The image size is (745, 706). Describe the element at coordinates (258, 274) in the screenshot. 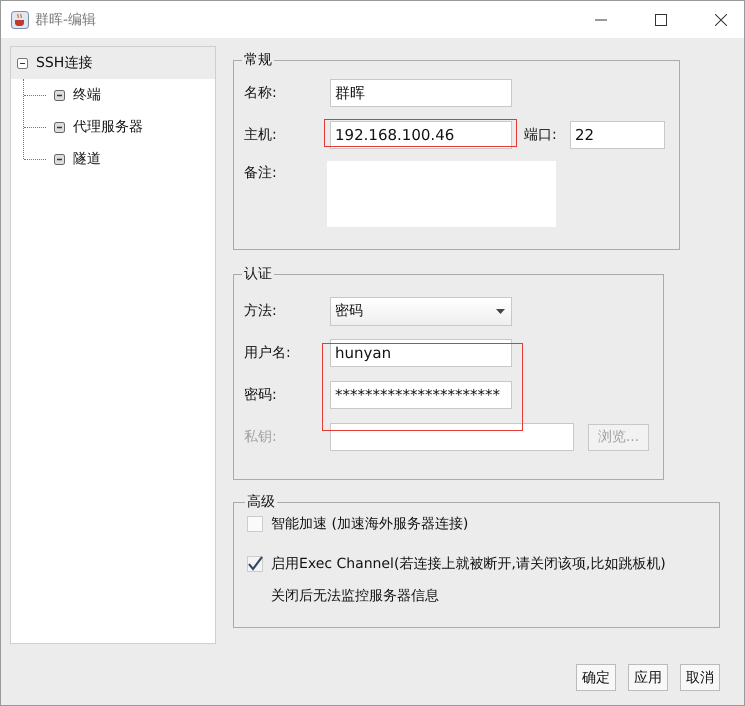

I see `group-title: 认证` at that location.